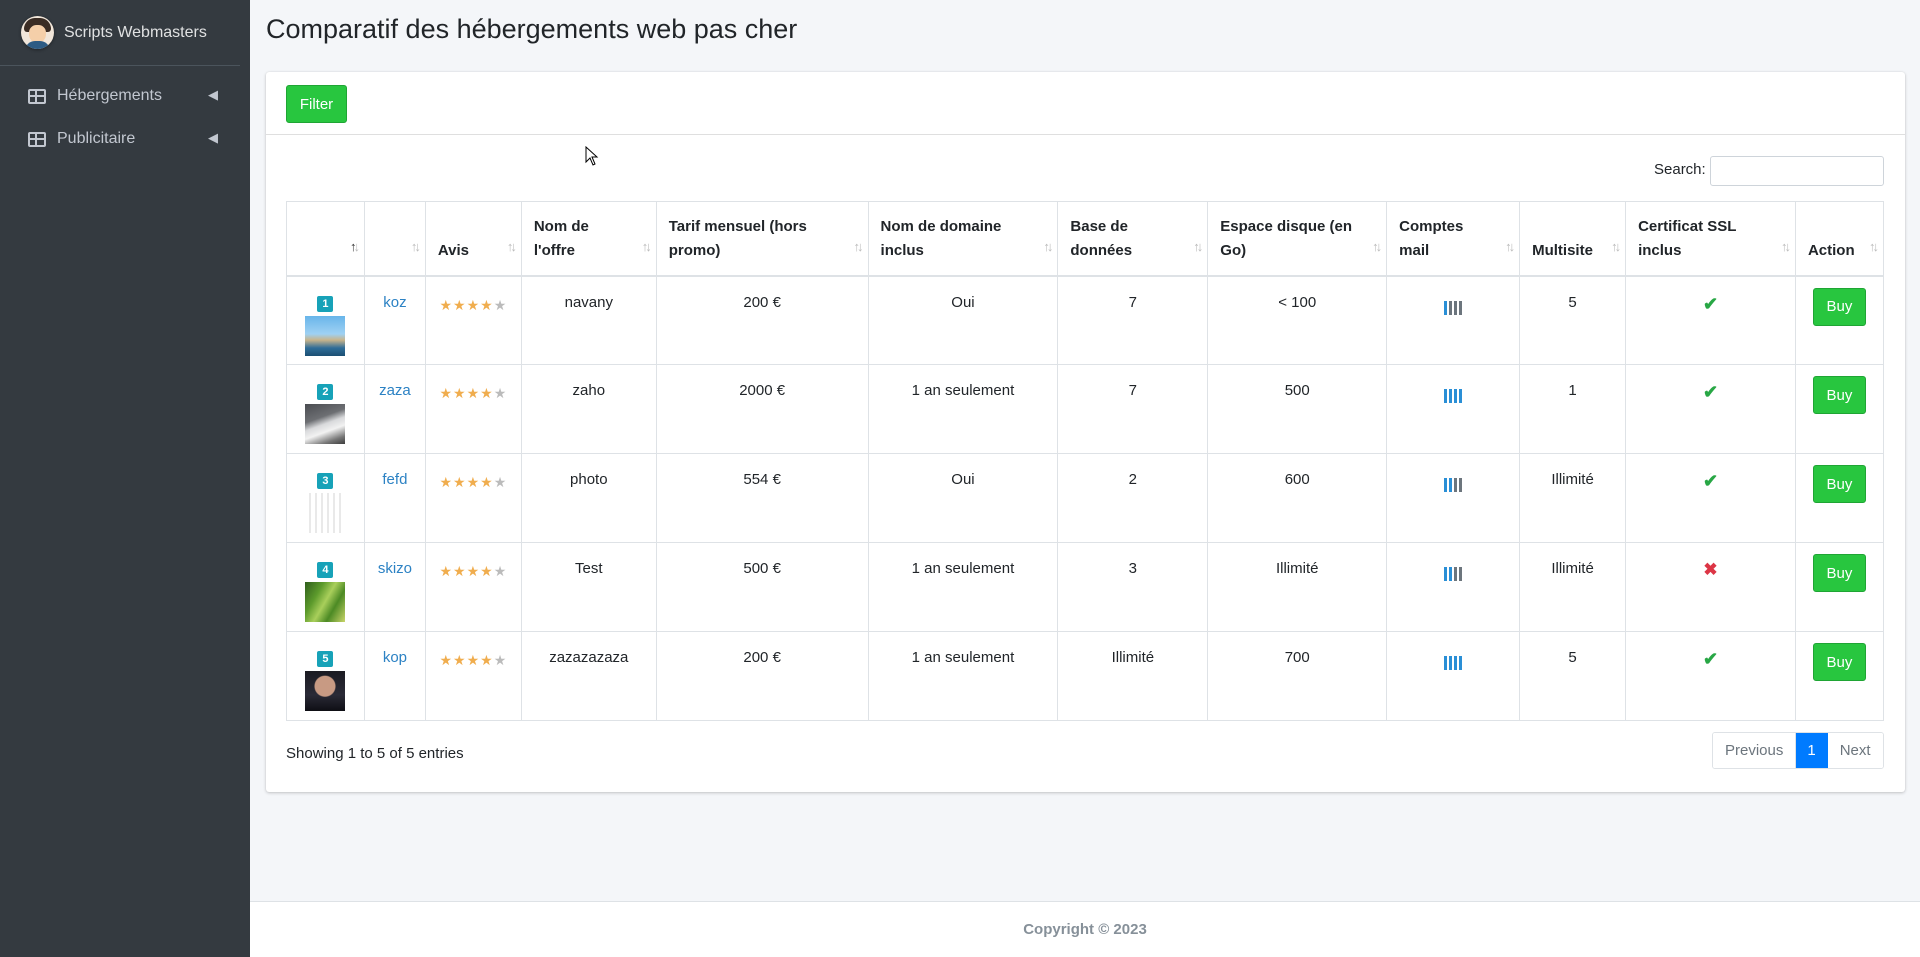 The image size is (1920, 957). I want to click on host-link: zaza, so click(395, 390).